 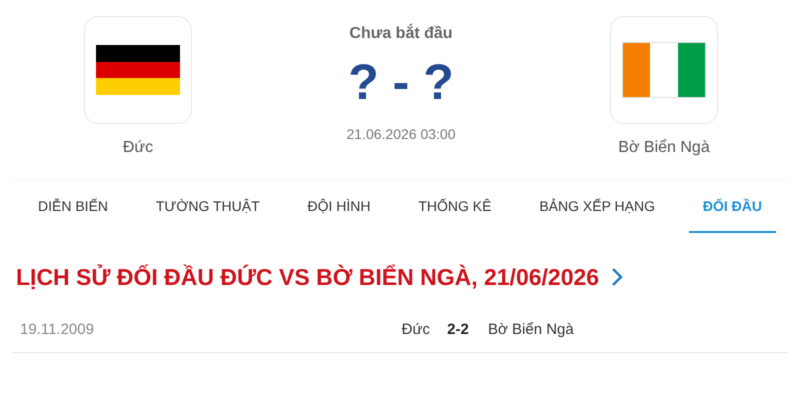 What do you see at coordinates (208, 207) in the screenshot?
I see `tab: TƯỜNG THUẬT` at bounding box center [208, 207].